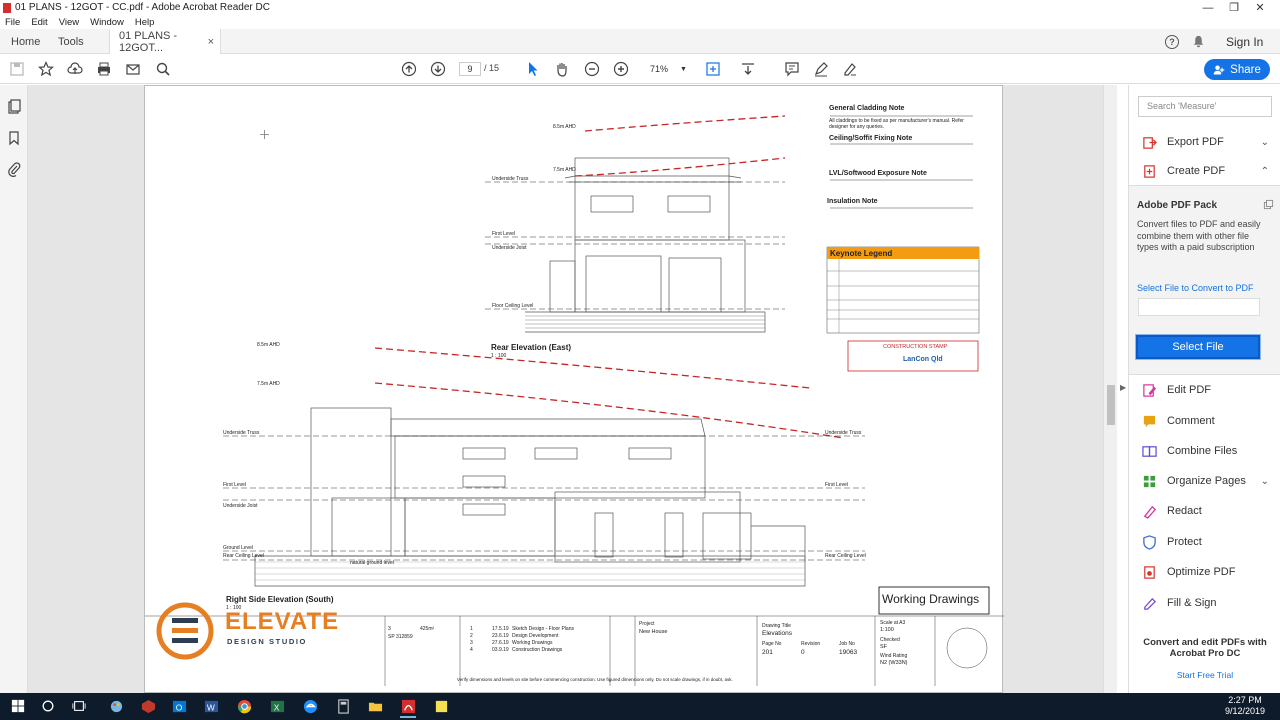 The image size is (1280, 720). What do you see at coordinates (438, 69) in the screenshot?
I see `next-page-icon` at bounding box center [438, 69].